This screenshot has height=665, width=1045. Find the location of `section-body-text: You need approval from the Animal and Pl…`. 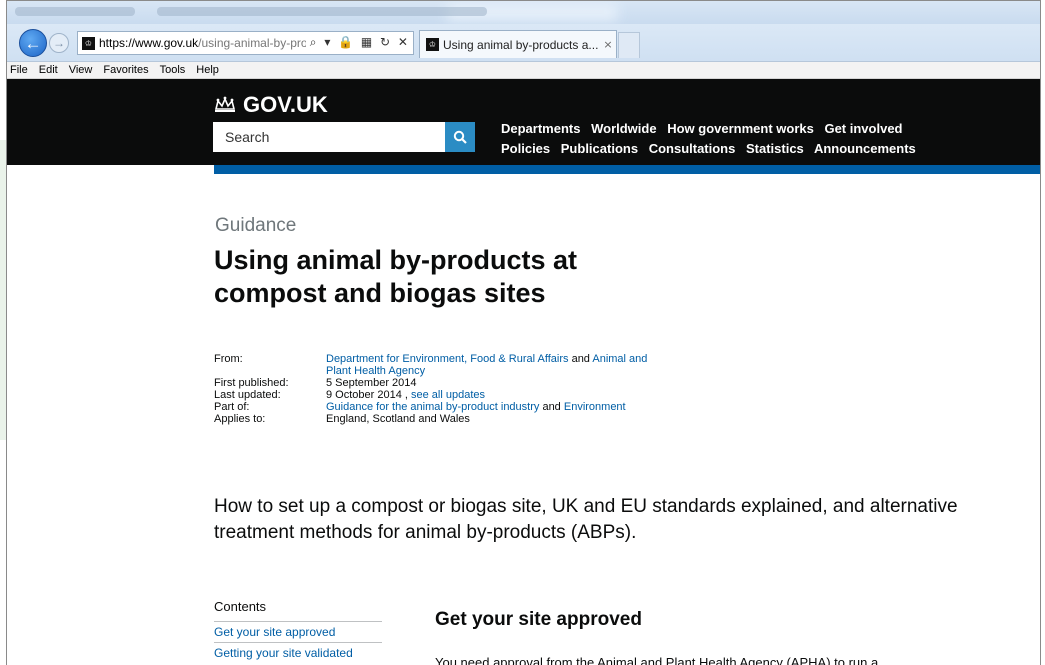

section-body-text: You need approval from the Animal and Pl… is located at coordinates (657, 660).